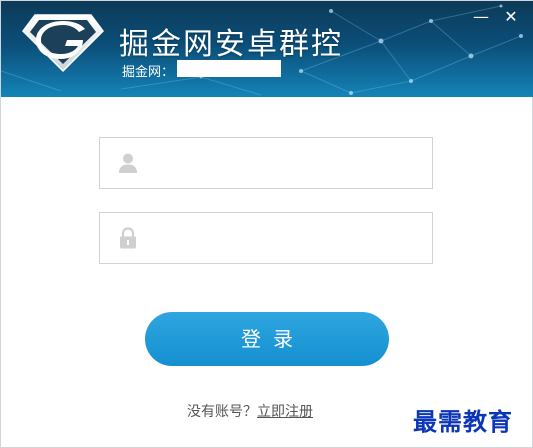 This screenshot has height=448, width=533. Describe the element at coordinates (290, 239) in the screenshot. I see `password-input` at that location.